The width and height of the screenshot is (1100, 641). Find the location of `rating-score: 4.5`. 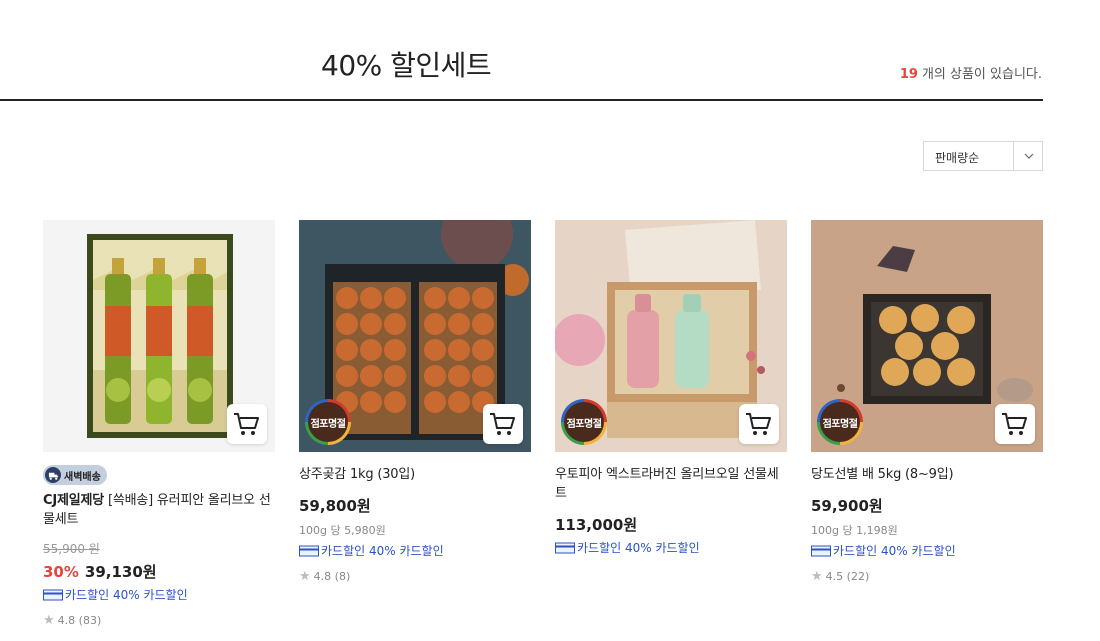

rating-score: 4.5 is located at coordinates (834, 576).